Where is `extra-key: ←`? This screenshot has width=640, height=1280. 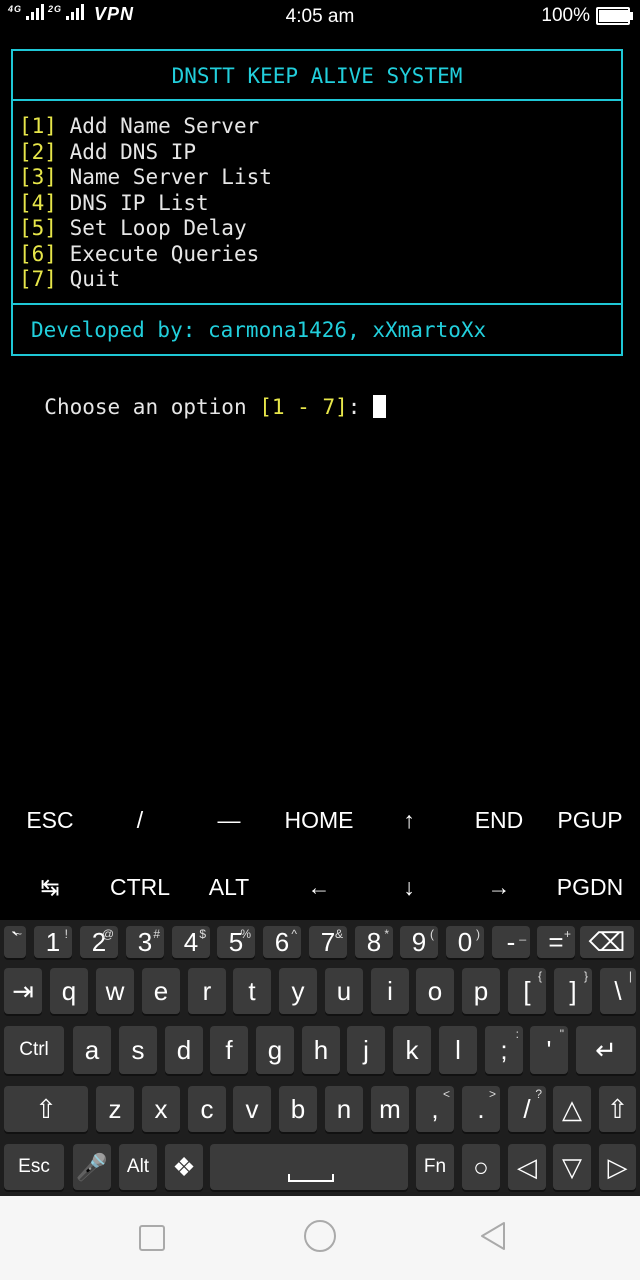 extra-key: ← is located at coordinates (319, 887).